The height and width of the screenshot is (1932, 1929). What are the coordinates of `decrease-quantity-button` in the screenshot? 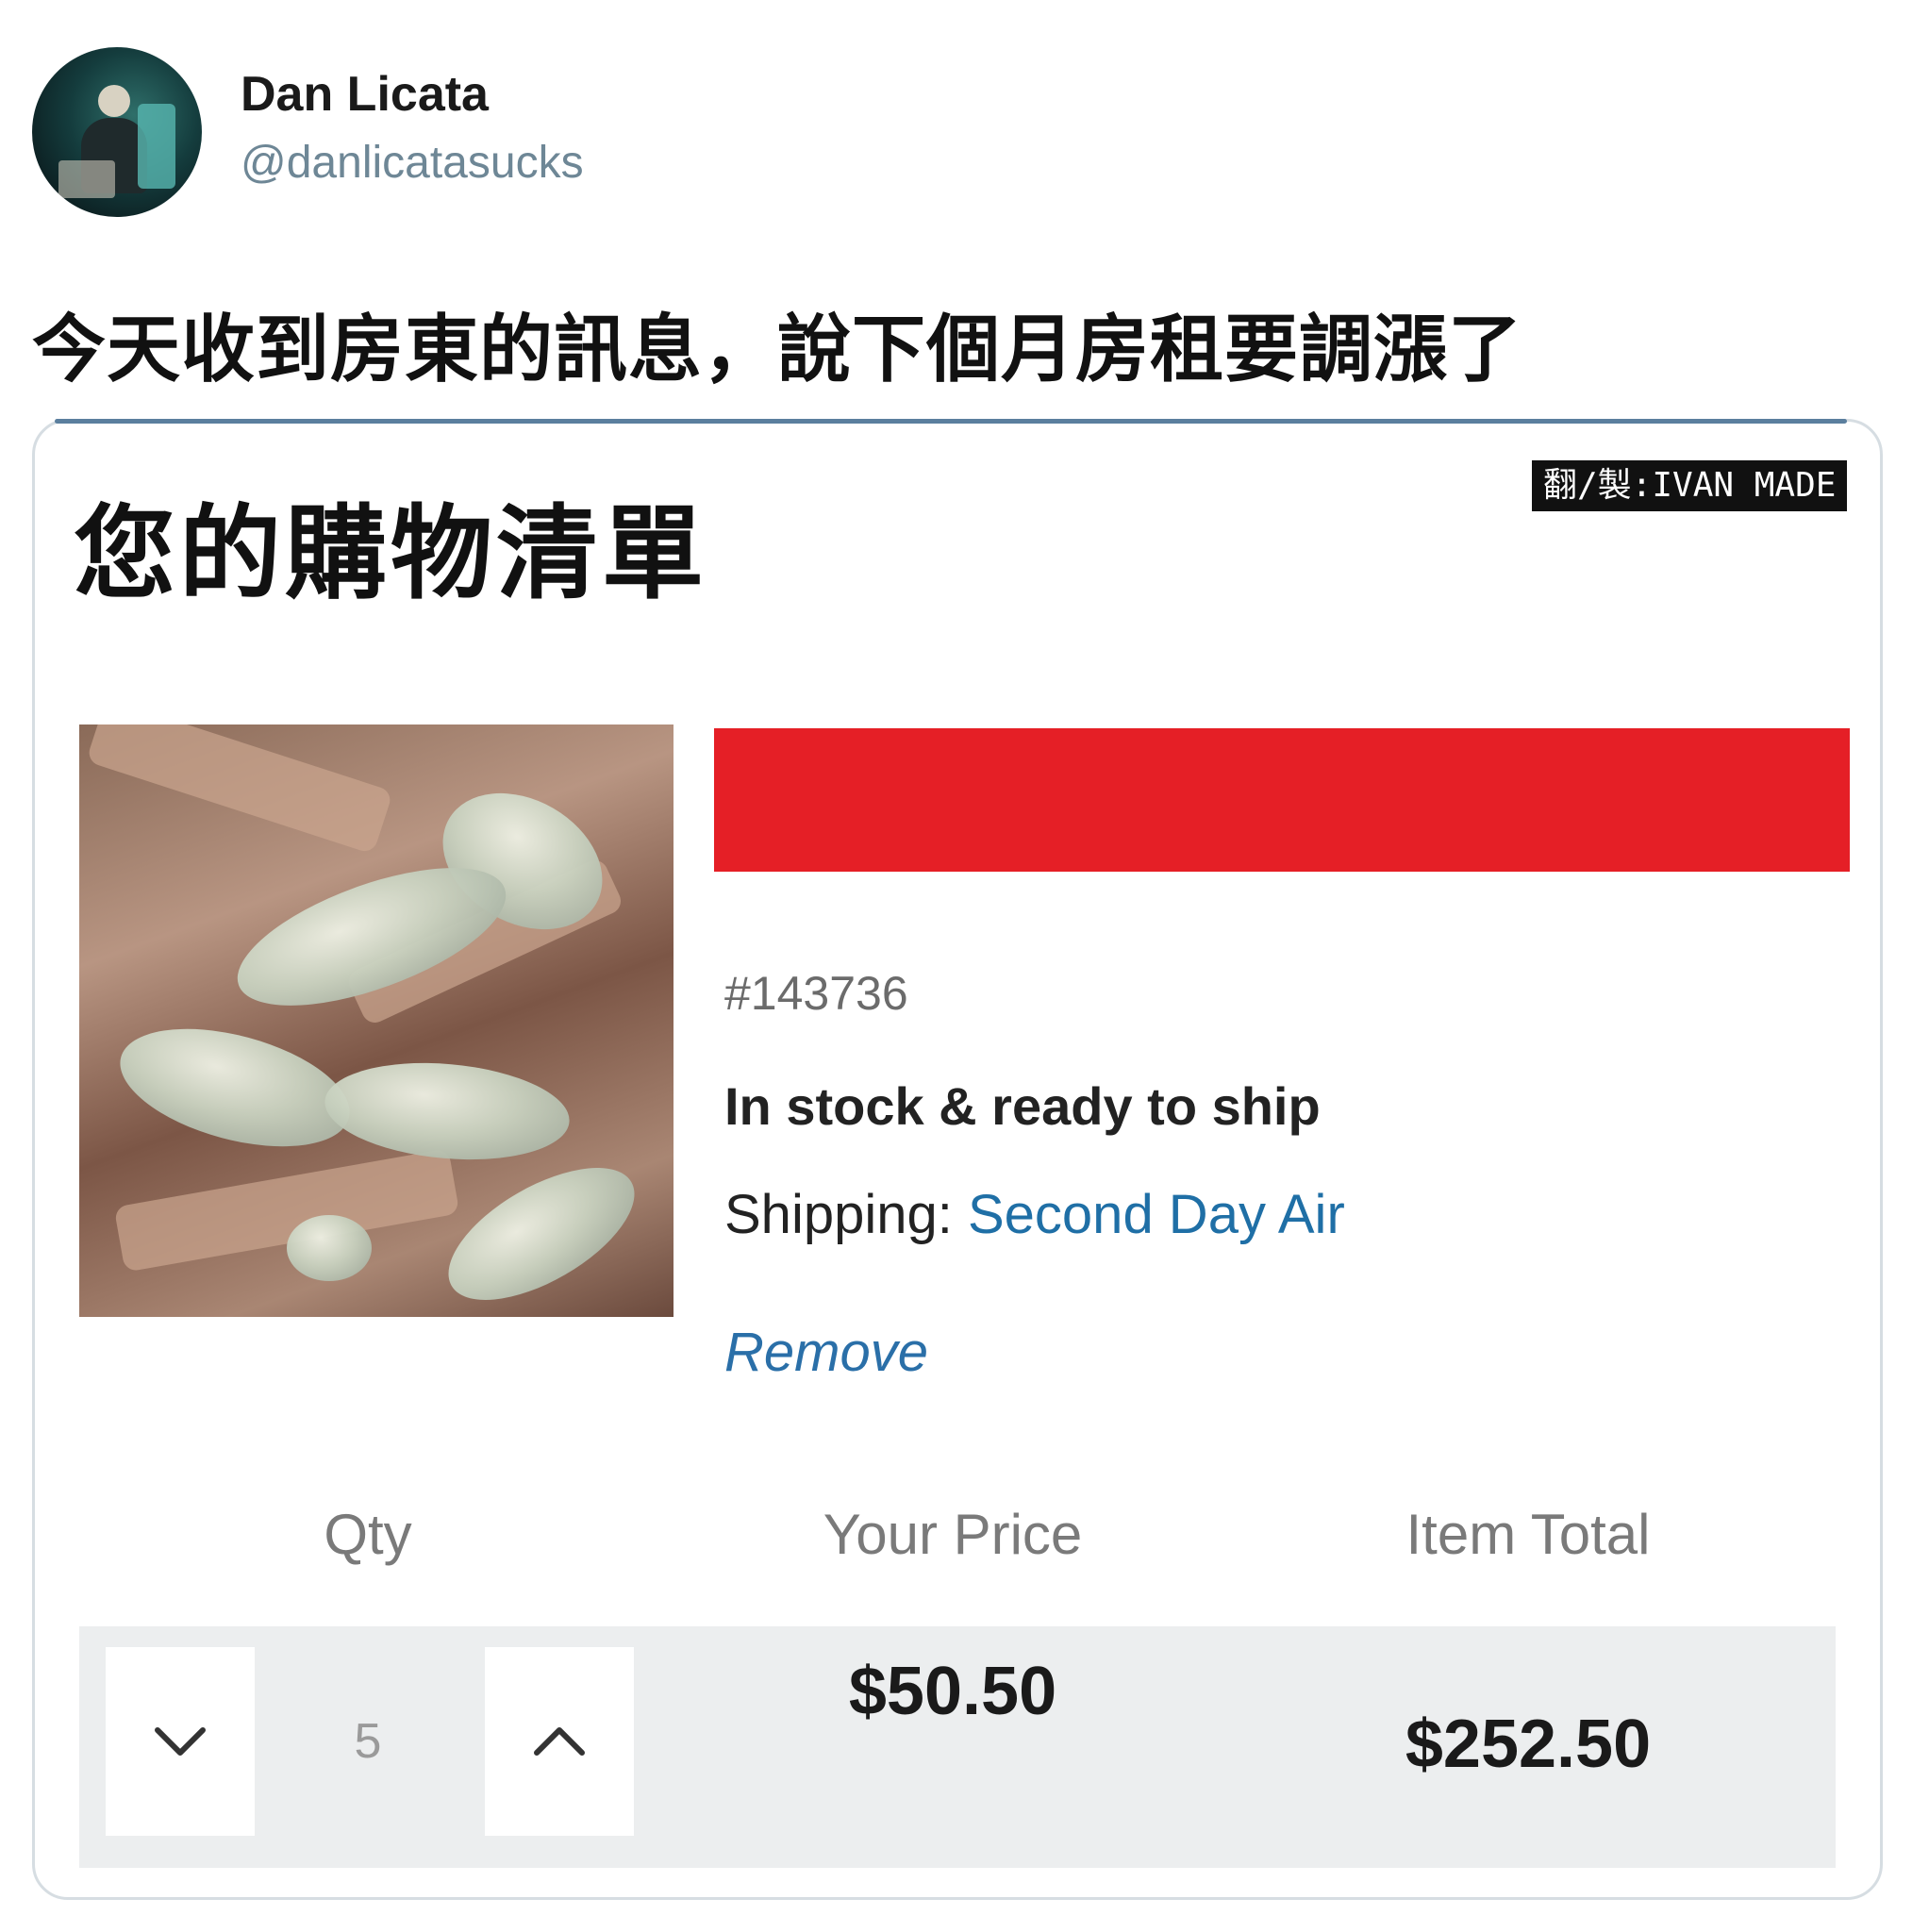 It's located at (180, 1741).